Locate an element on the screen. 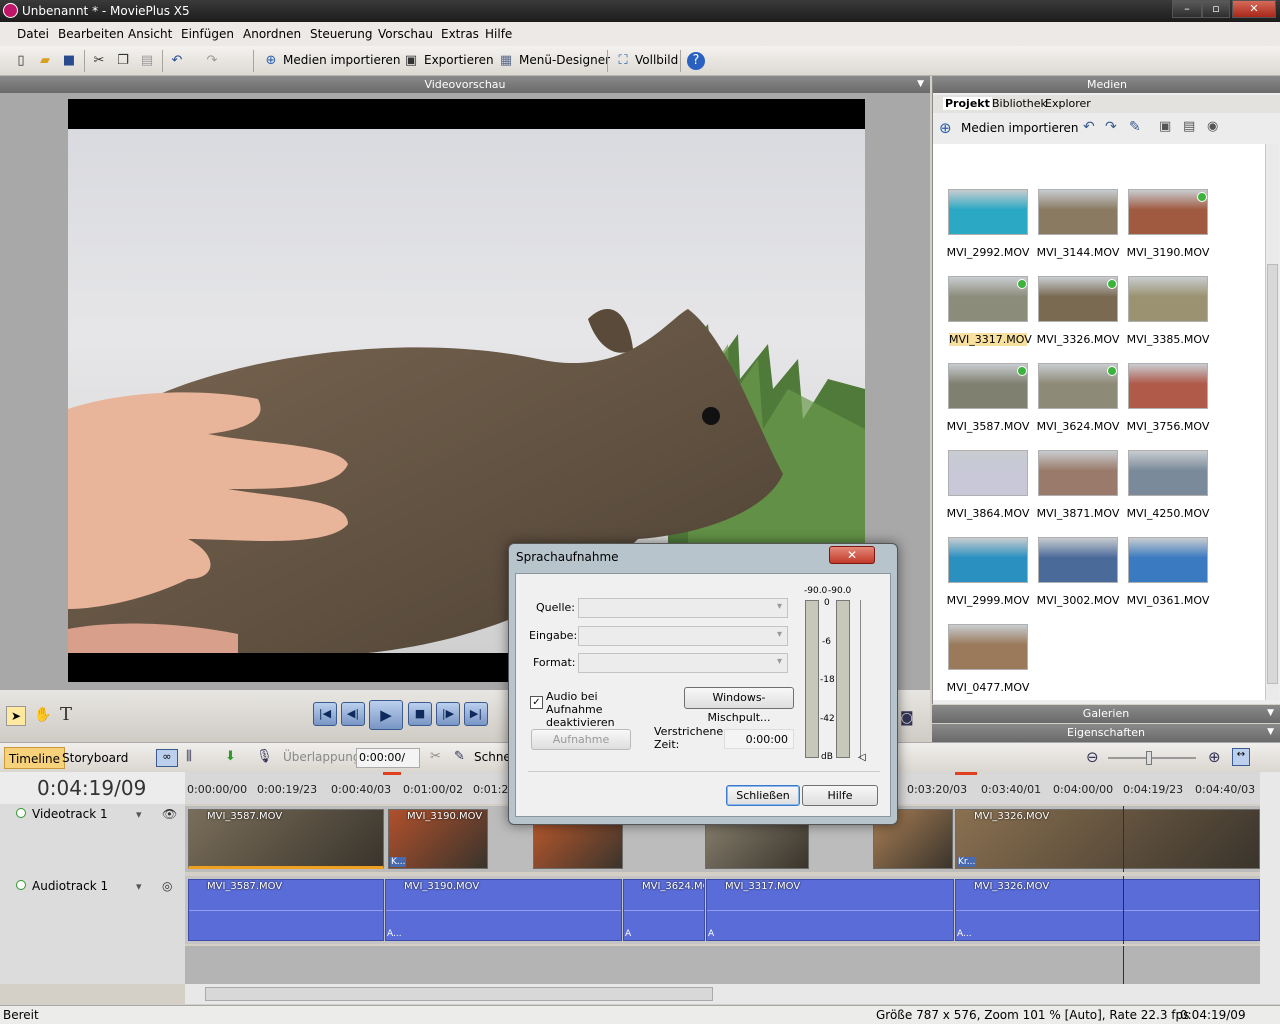 The image size is (1280, 1024). media-import-icon: ⊕ is located at coordinates (945, 128).